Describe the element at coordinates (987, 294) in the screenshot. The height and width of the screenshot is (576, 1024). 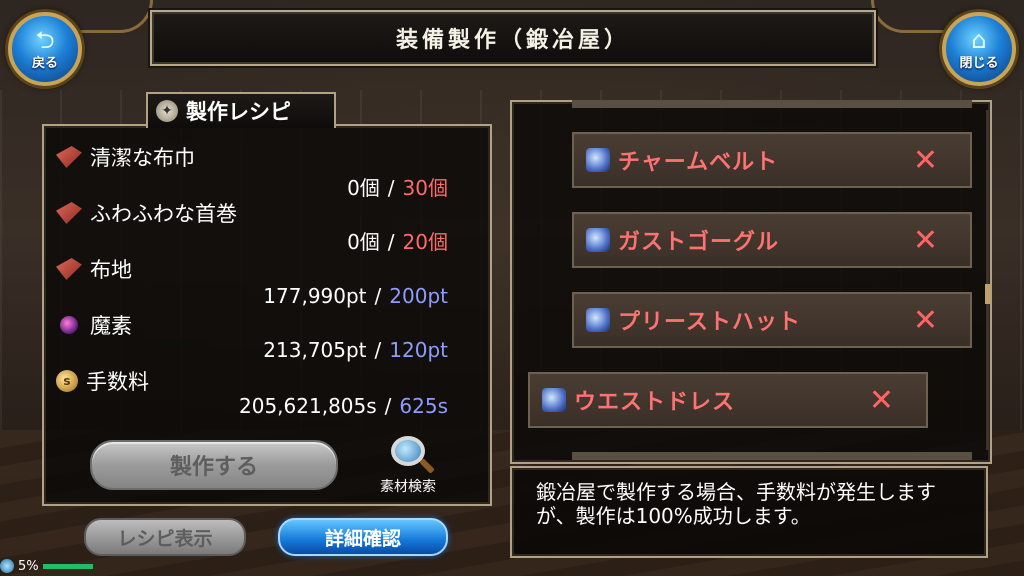
I see `scrollbar-thumb` at that location.